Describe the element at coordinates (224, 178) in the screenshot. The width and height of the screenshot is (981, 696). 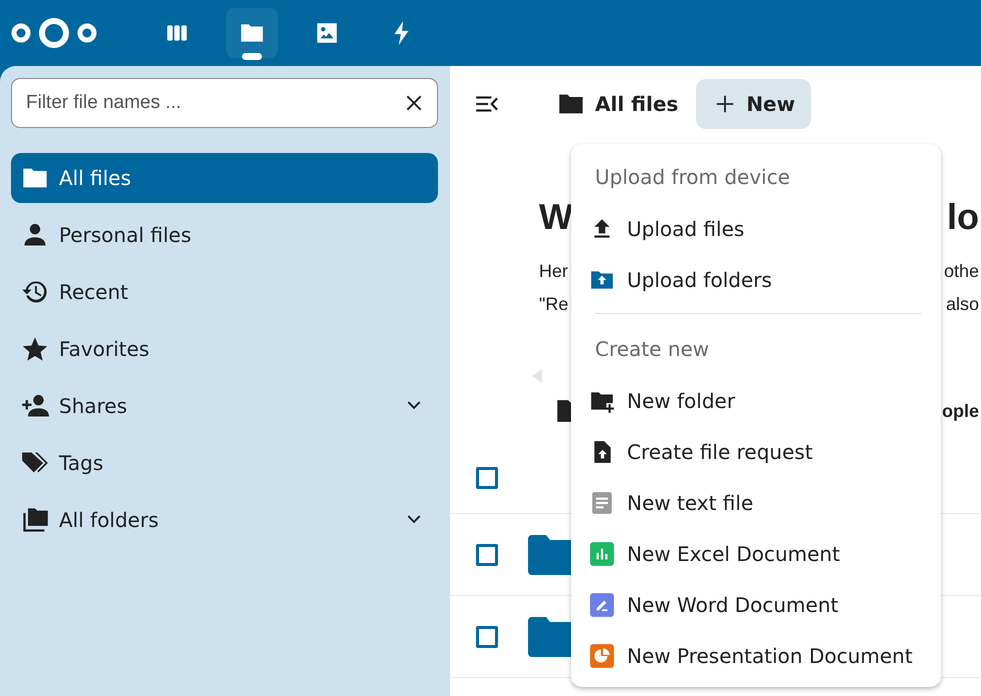
I see `sidebar-item: All files` at that location.